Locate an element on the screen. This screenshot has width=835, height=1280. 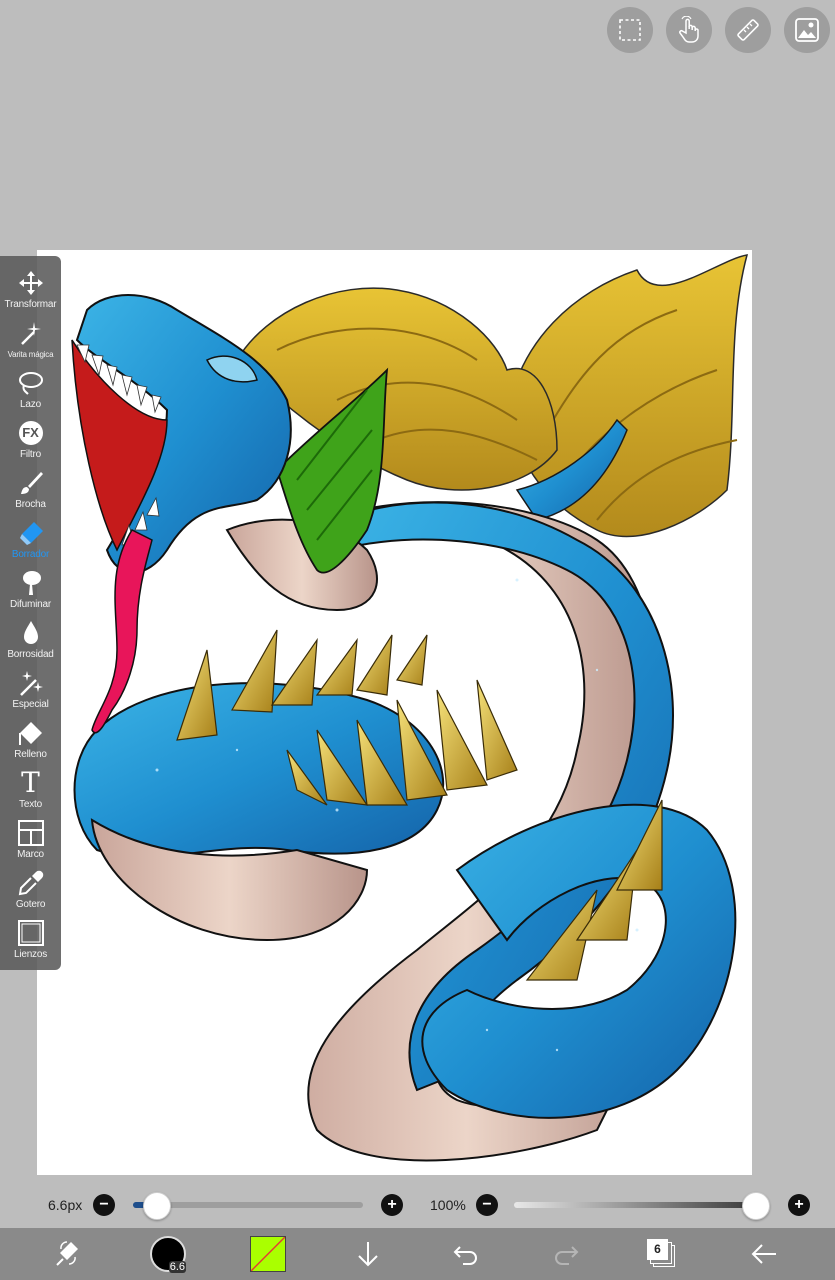
opacity-increase-button: + is located at coordinates (799, 1205).